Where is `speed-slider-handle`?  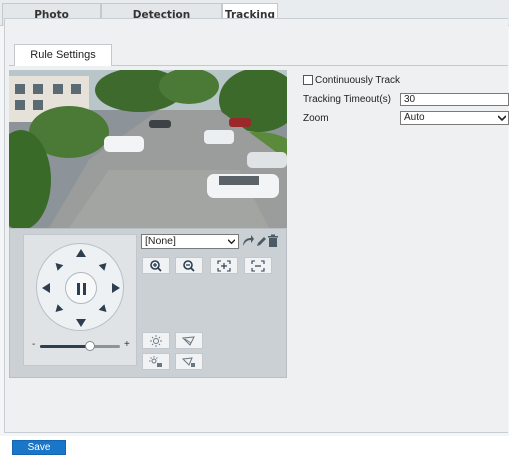 speed-slider-handle is located at coordinates (89, 346).